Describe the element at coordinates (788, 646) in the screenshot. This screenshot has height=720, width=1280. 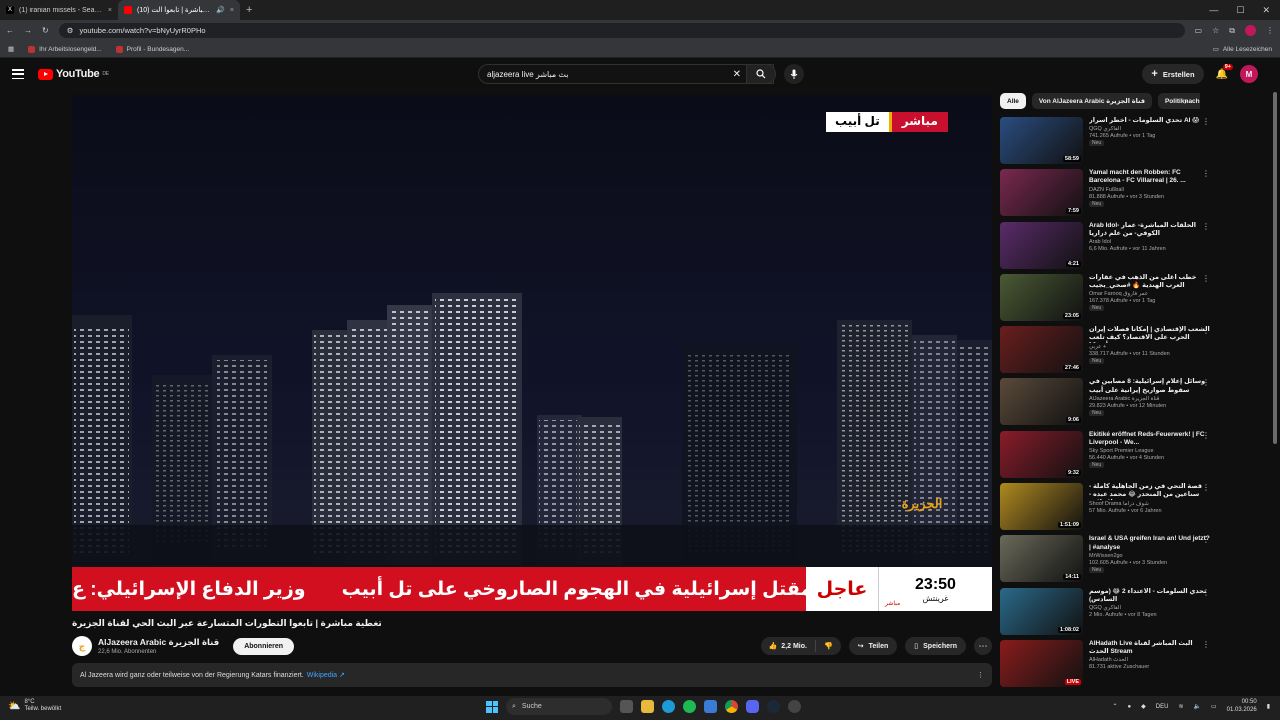
I see `like-button: 👍 2,2 Mio.` at that location.